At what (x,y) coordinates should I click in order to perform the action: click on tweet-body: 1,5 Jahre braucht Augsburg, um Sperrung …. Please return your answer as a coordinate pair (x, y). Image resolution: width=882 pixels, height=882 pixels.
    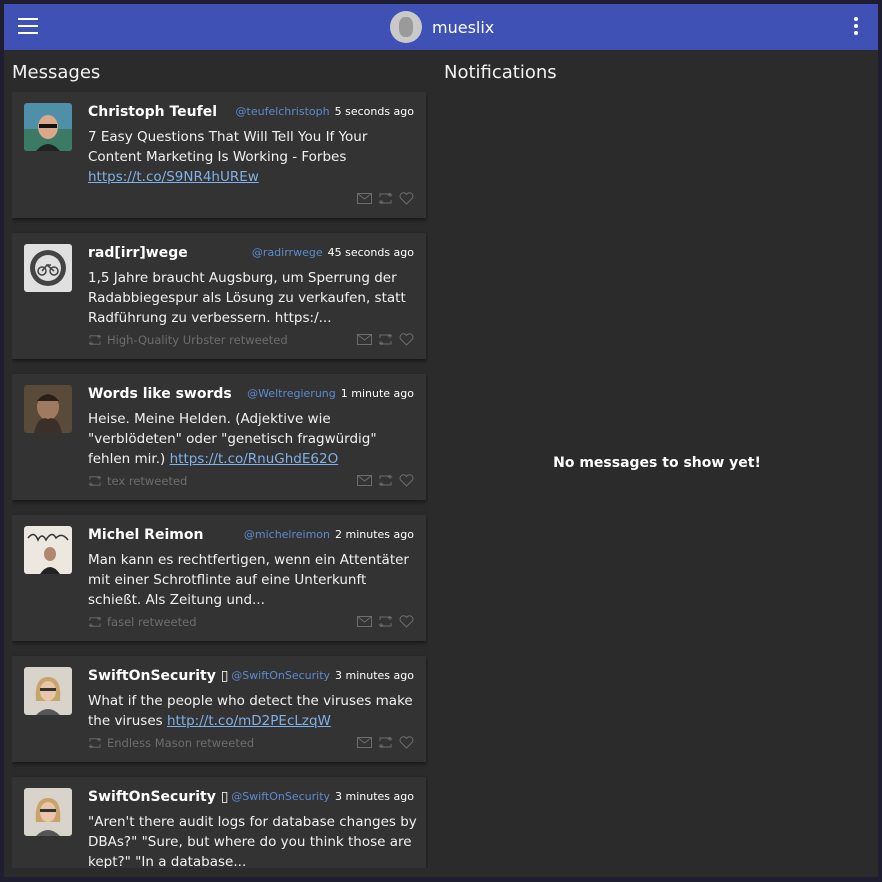
    Looking at the image, I should click on (247, 298).